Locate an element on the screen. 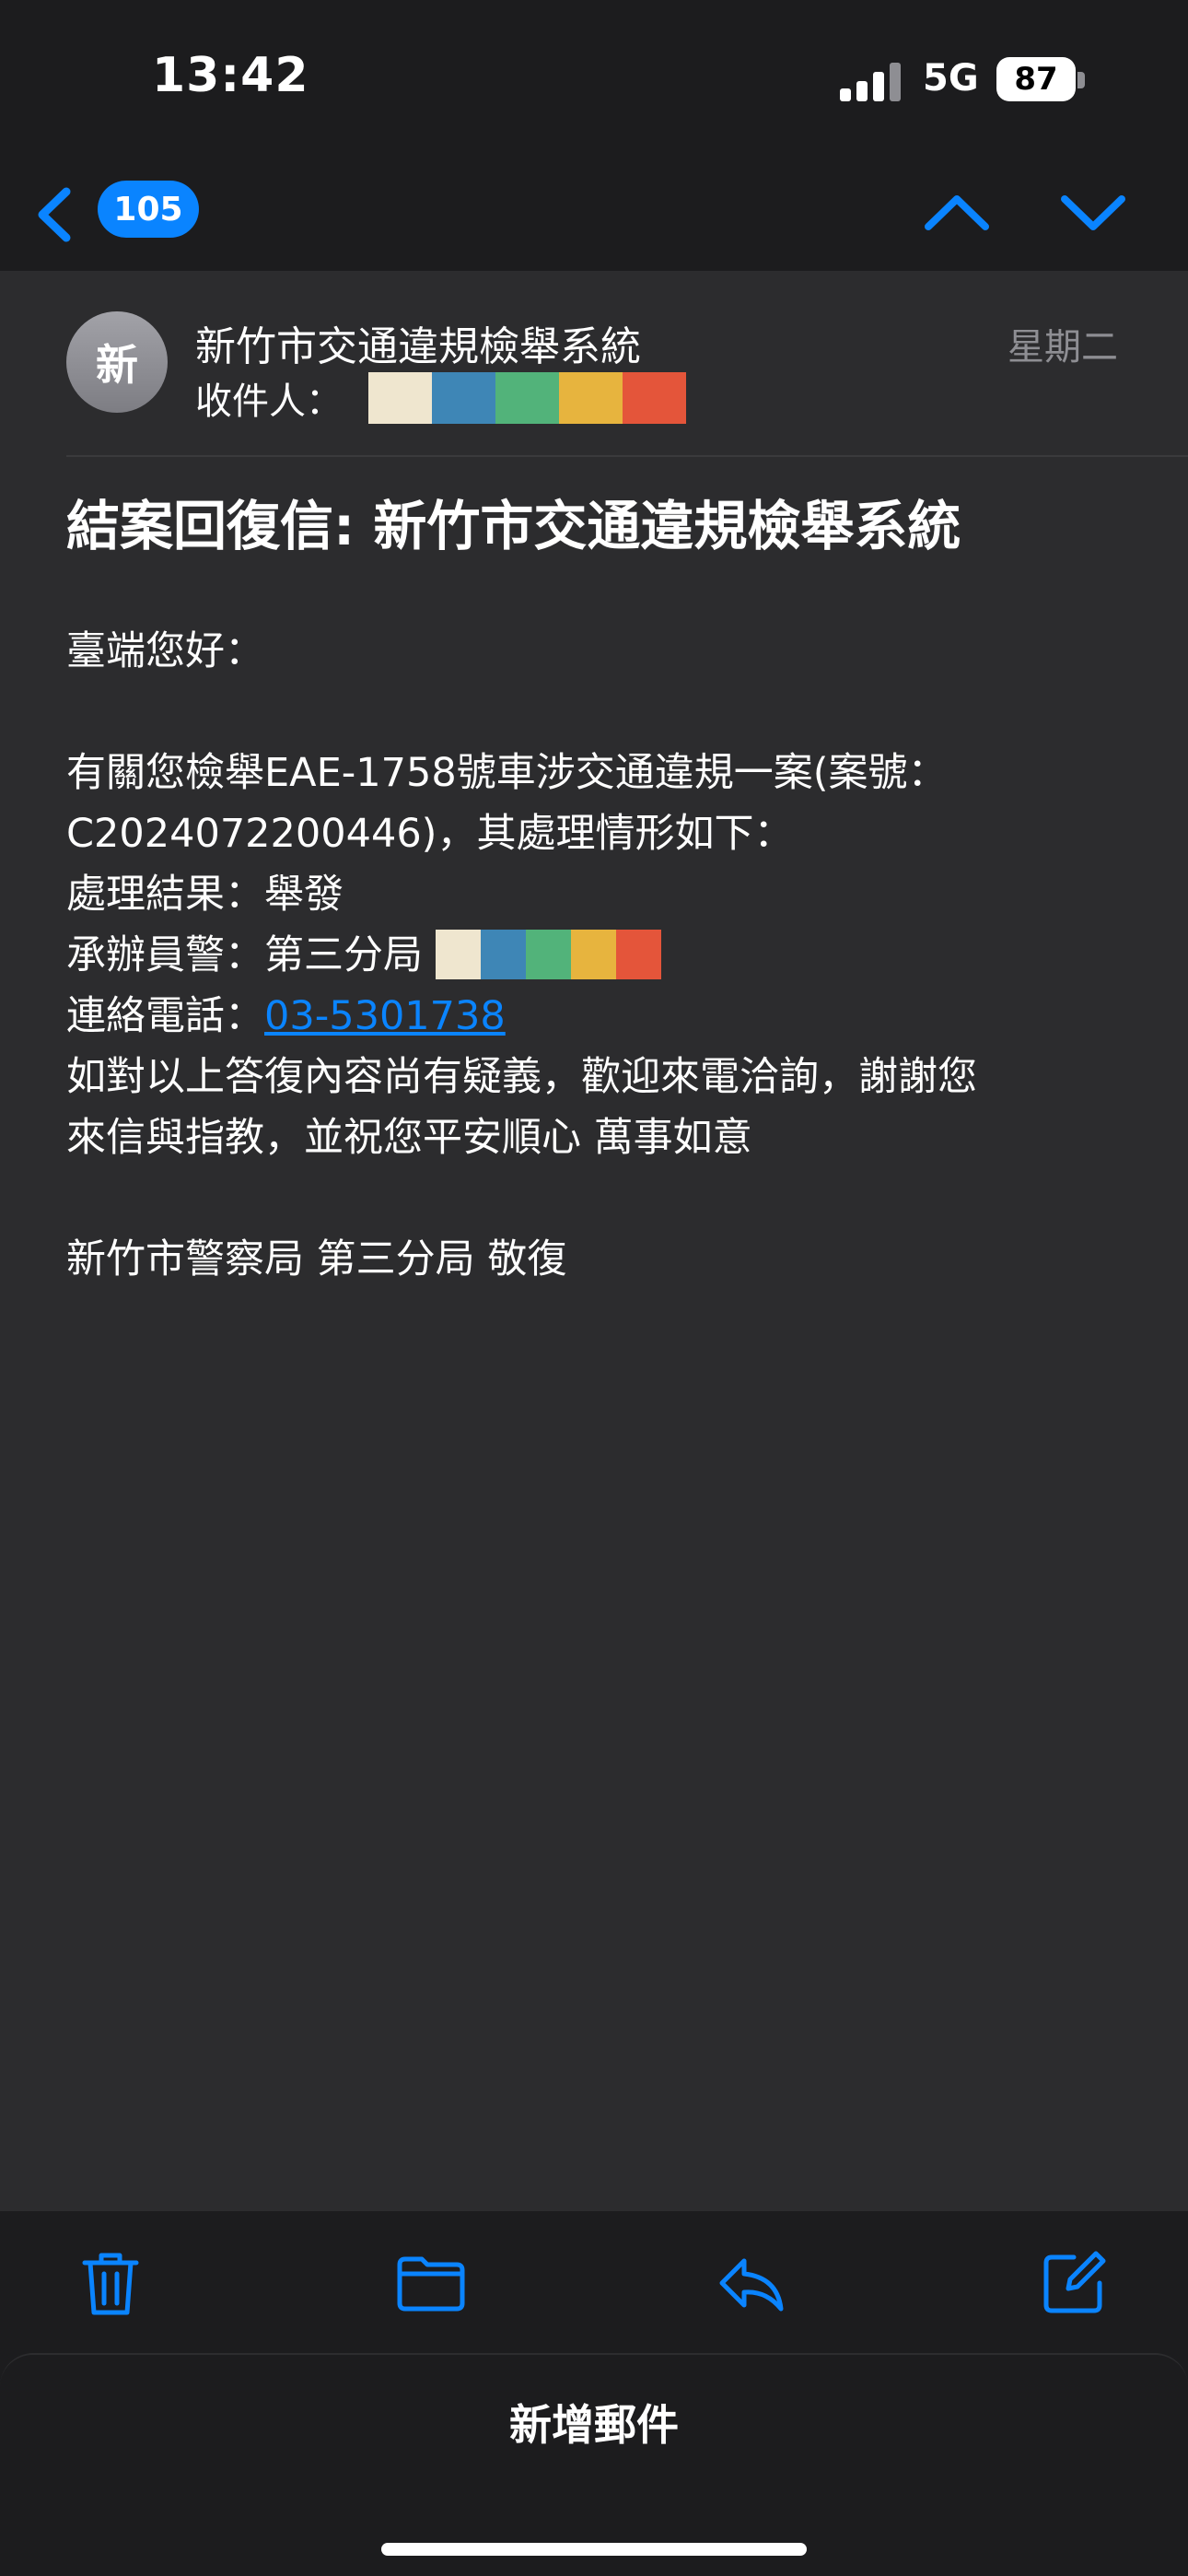 Image resolution: width=1188 pixels, height=2576 pixels. sender-name: 新竹市交通違規檢舉系統 is located at coordinates (418, 342).